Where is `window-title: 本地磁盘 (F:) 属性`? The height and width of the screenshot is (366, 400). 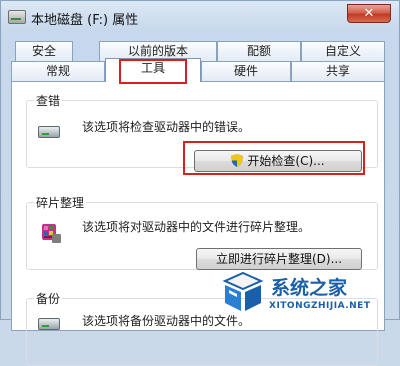 window-title: 本地磁盘 (F:) 属性 is located at coordinates (85, 20).